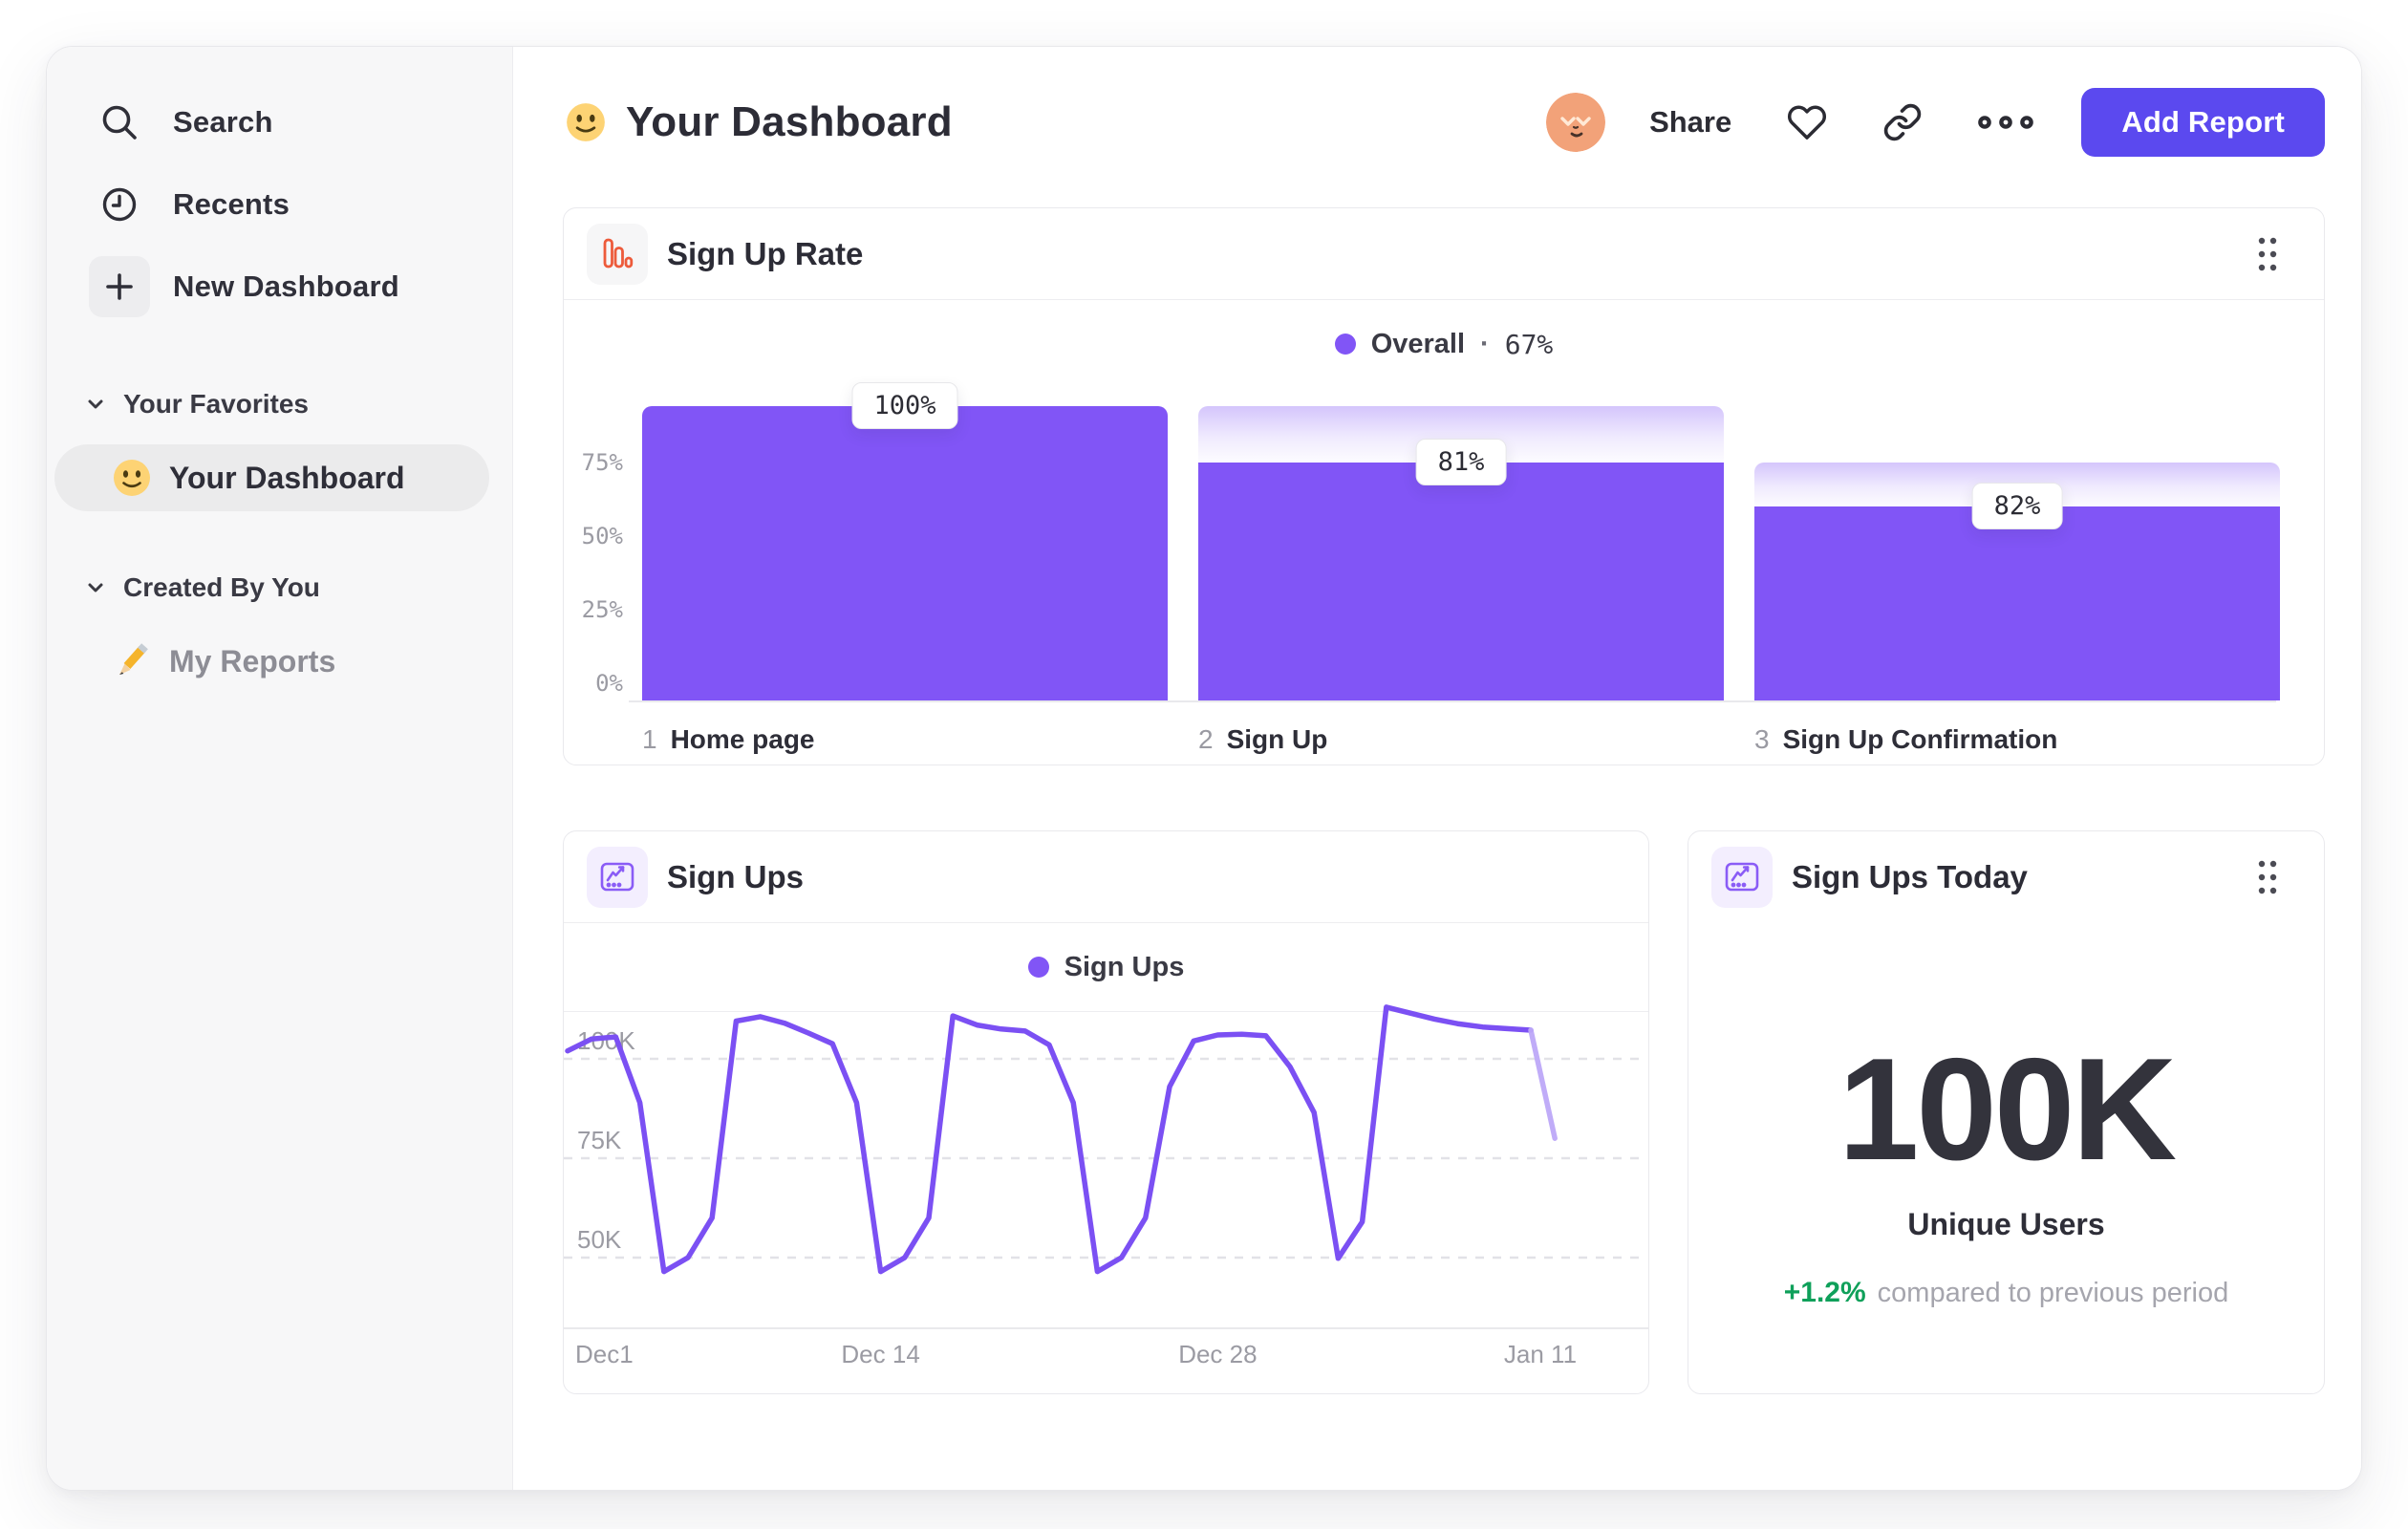  What do you see at coordinates (1576, 122) in the screenshot?
I see `avatar` at bounding box center [1576, 122].